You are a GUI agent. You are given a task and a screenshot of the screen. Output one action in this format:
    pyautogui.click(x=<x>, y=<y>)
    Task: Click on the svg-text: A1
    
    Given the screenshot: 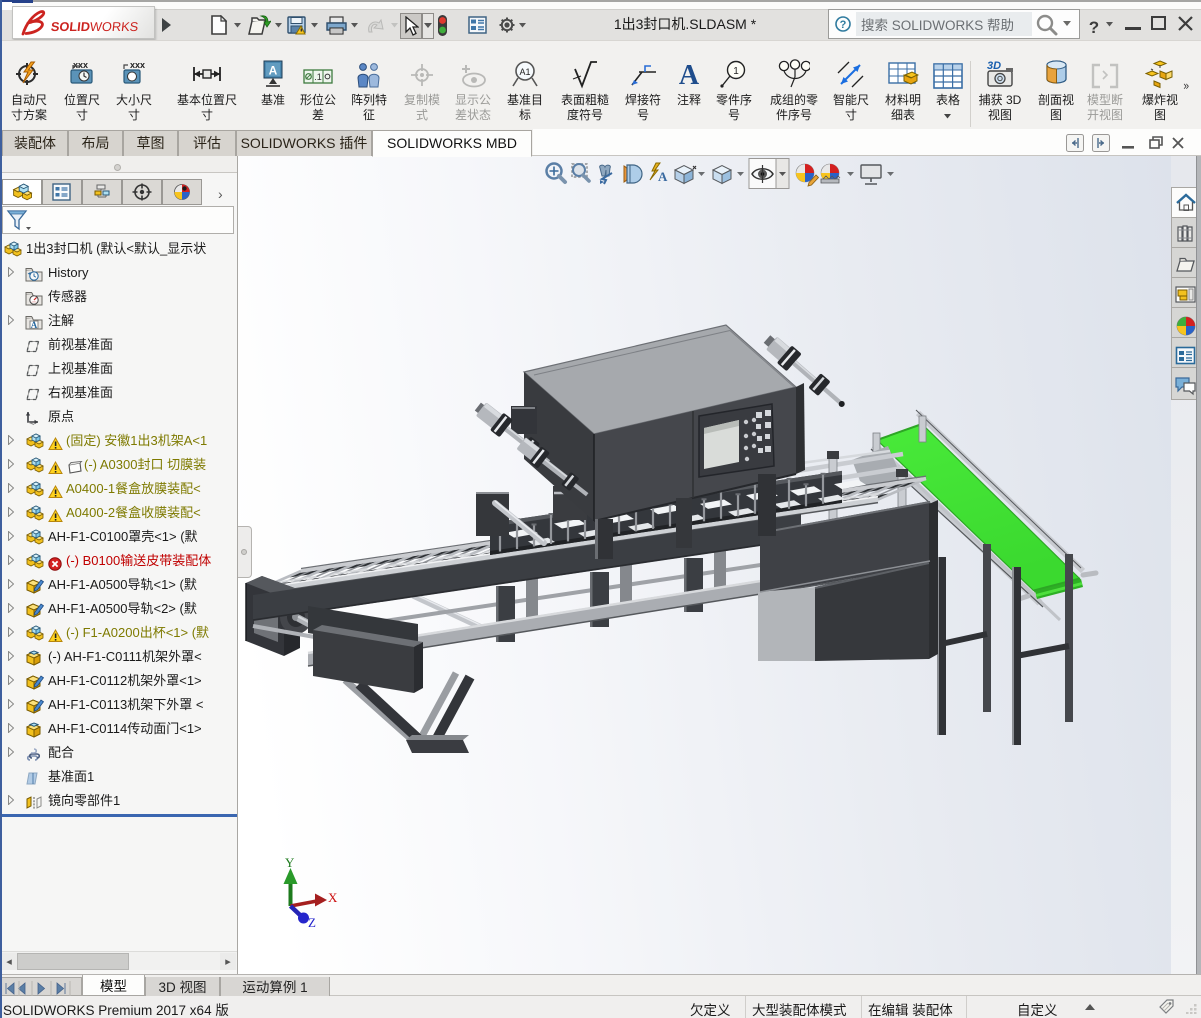 What is the action you would take?
    pyautogui.click(x=524, y=72)
    